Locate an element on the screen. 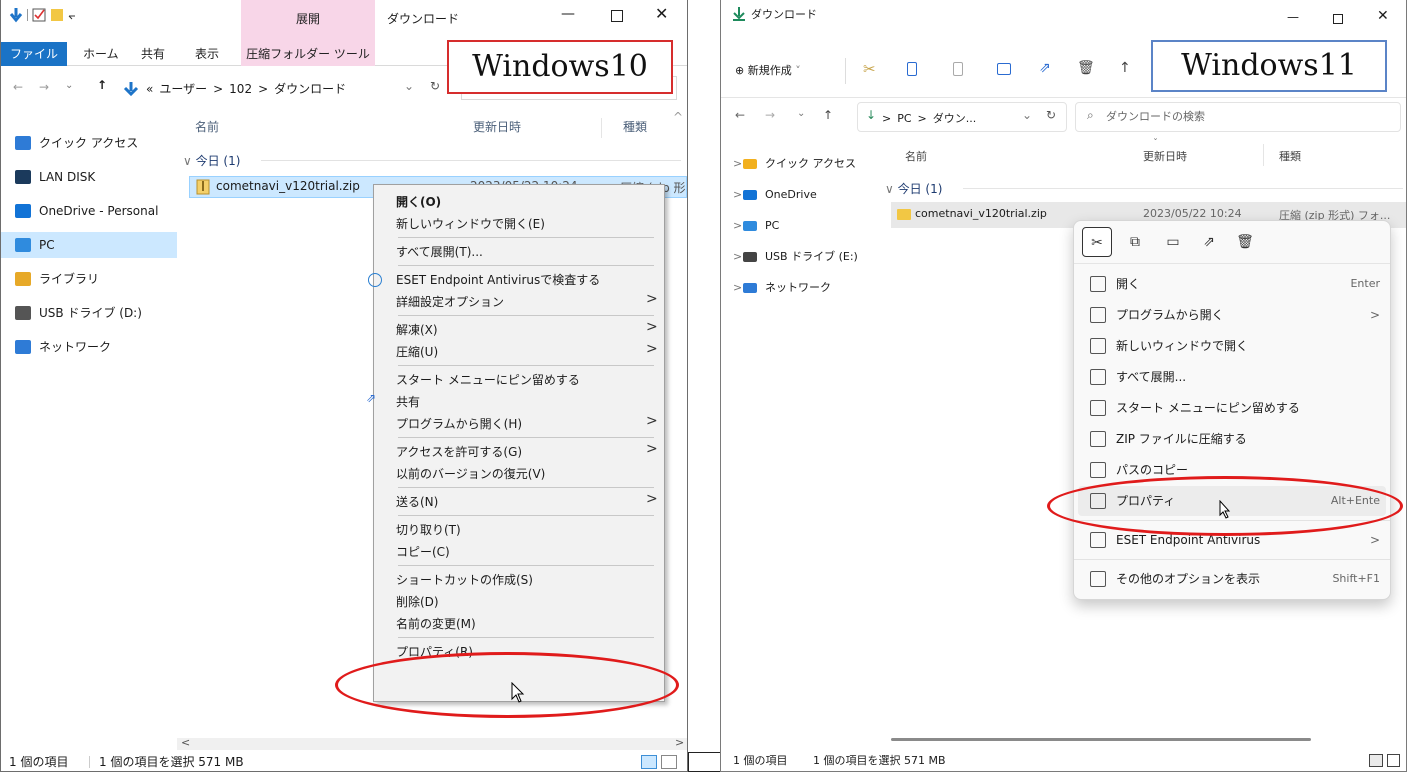 This screenshot has width=1407, height=772. breadcrumb: PC is located at coordinates (904, 118).